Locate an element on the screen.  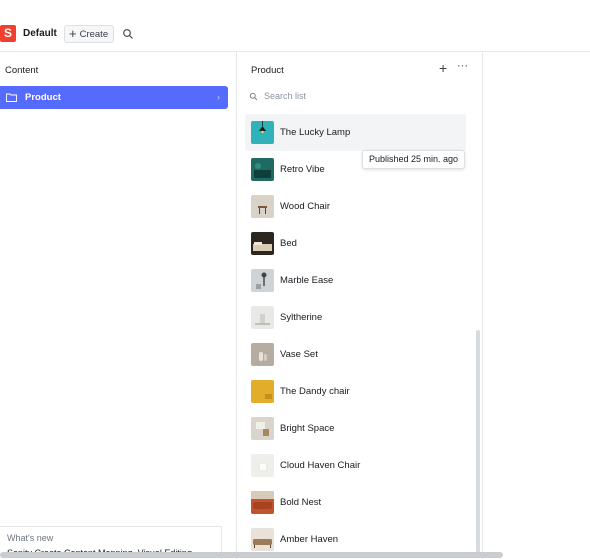
content-item-product: Product › is located at coordinates (114, 97).